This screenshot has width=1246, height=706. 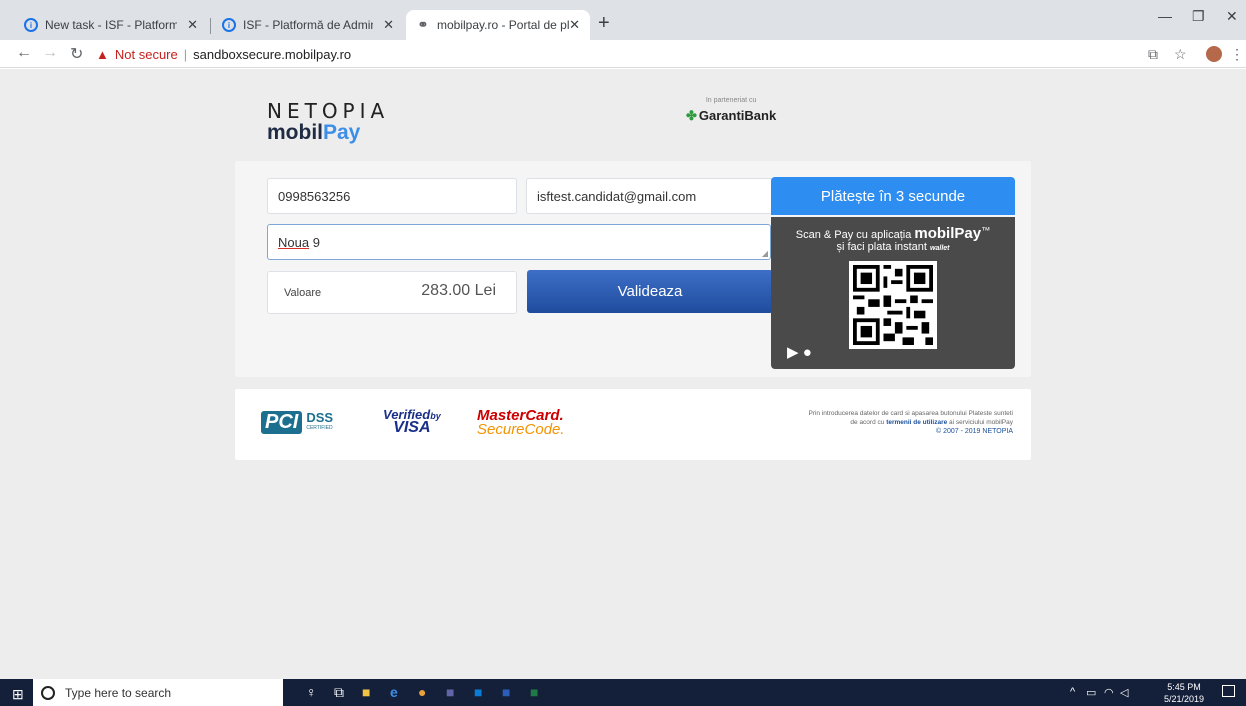 I want to click on resize-handle-icon: ◢, so click(x=765, y=253).